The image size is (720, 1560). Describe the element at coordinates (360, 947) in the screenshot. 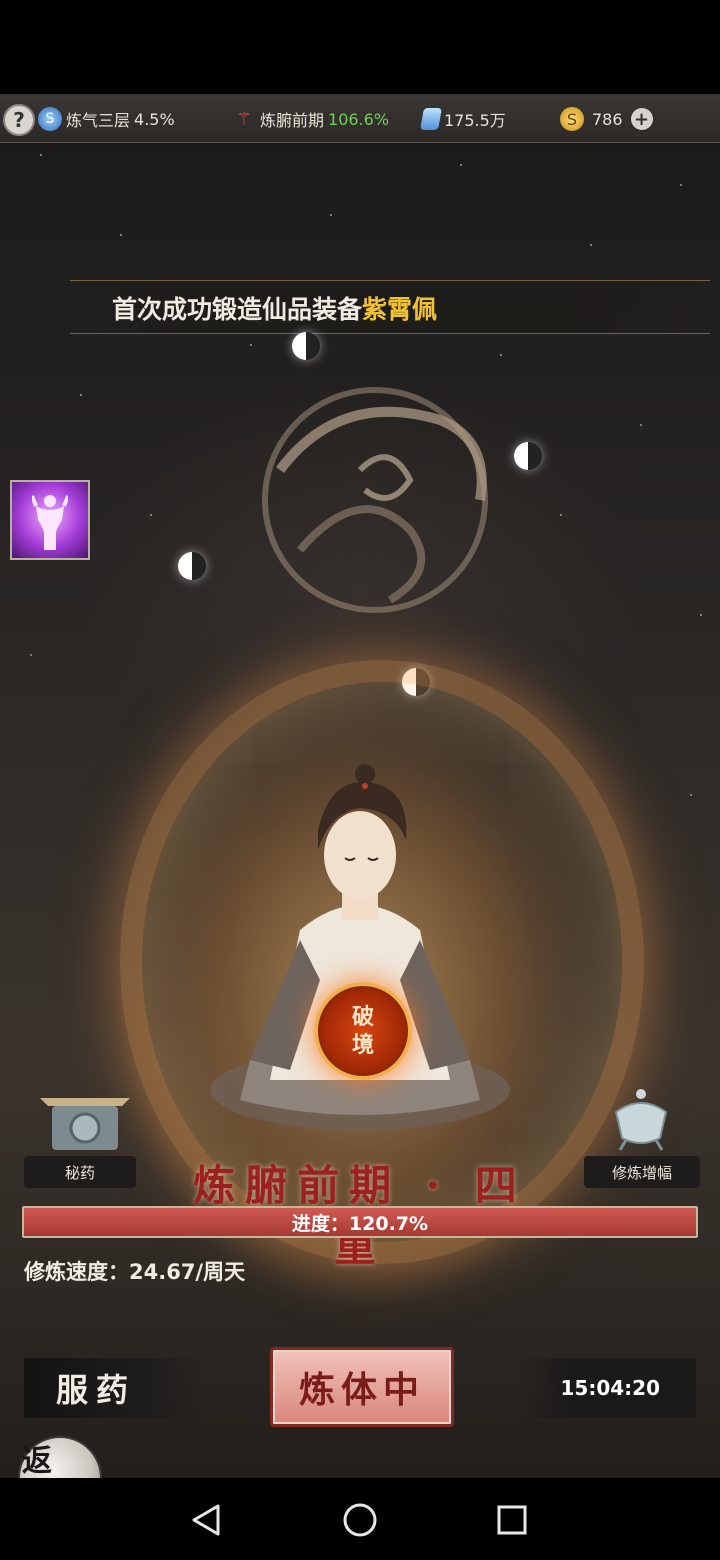

I see `meditating-cultivator` at that location.